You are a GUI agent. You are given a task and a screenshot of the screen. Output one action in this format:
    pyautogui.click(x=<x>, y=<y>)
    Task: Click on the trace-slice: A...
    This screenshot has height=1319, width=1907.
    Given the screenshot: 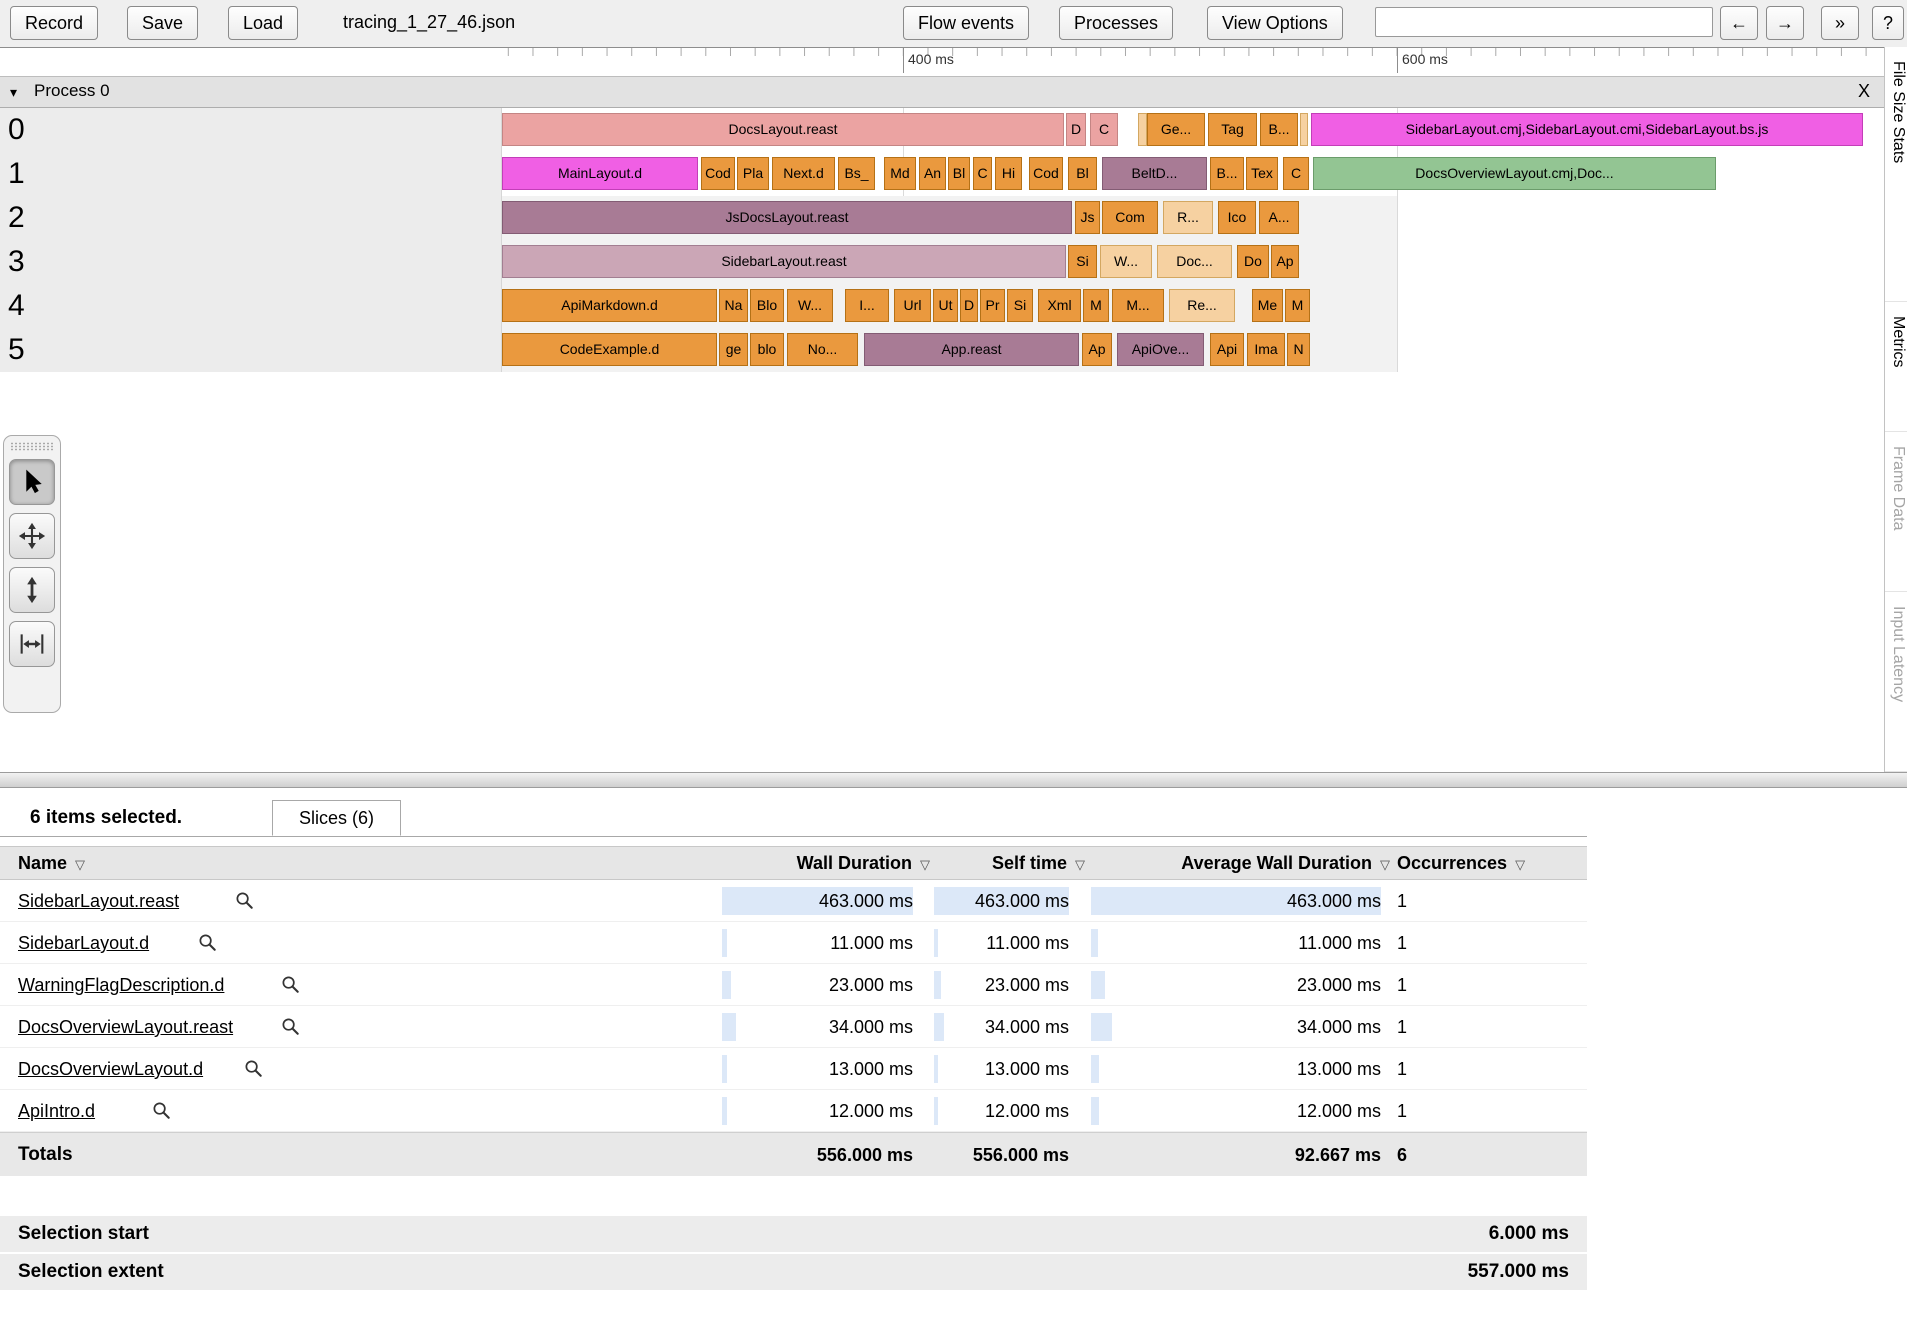 What is the action you would take?
    pyautogui.click(x=1279, y=217)
    